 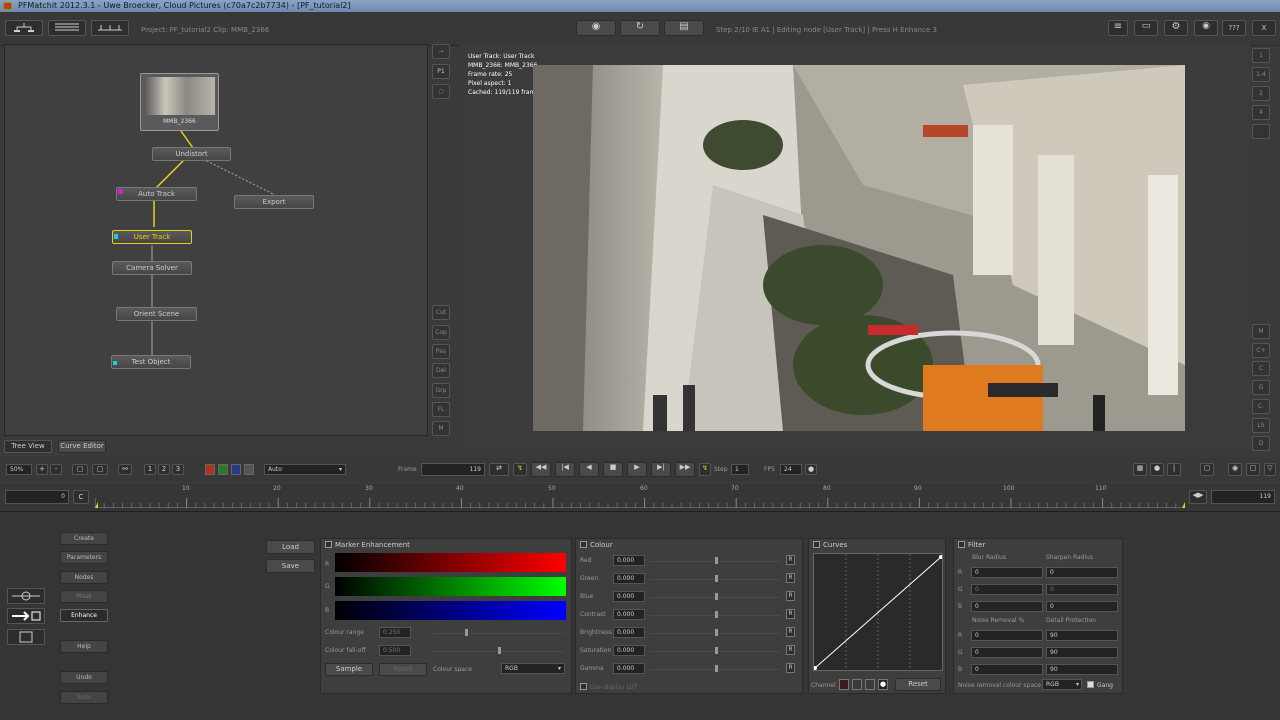 What do you see at coordinates (533, 668) in the screenshot?
I see `colour-space-dropdown: RGB ▾` at bounding box center [533, 668].